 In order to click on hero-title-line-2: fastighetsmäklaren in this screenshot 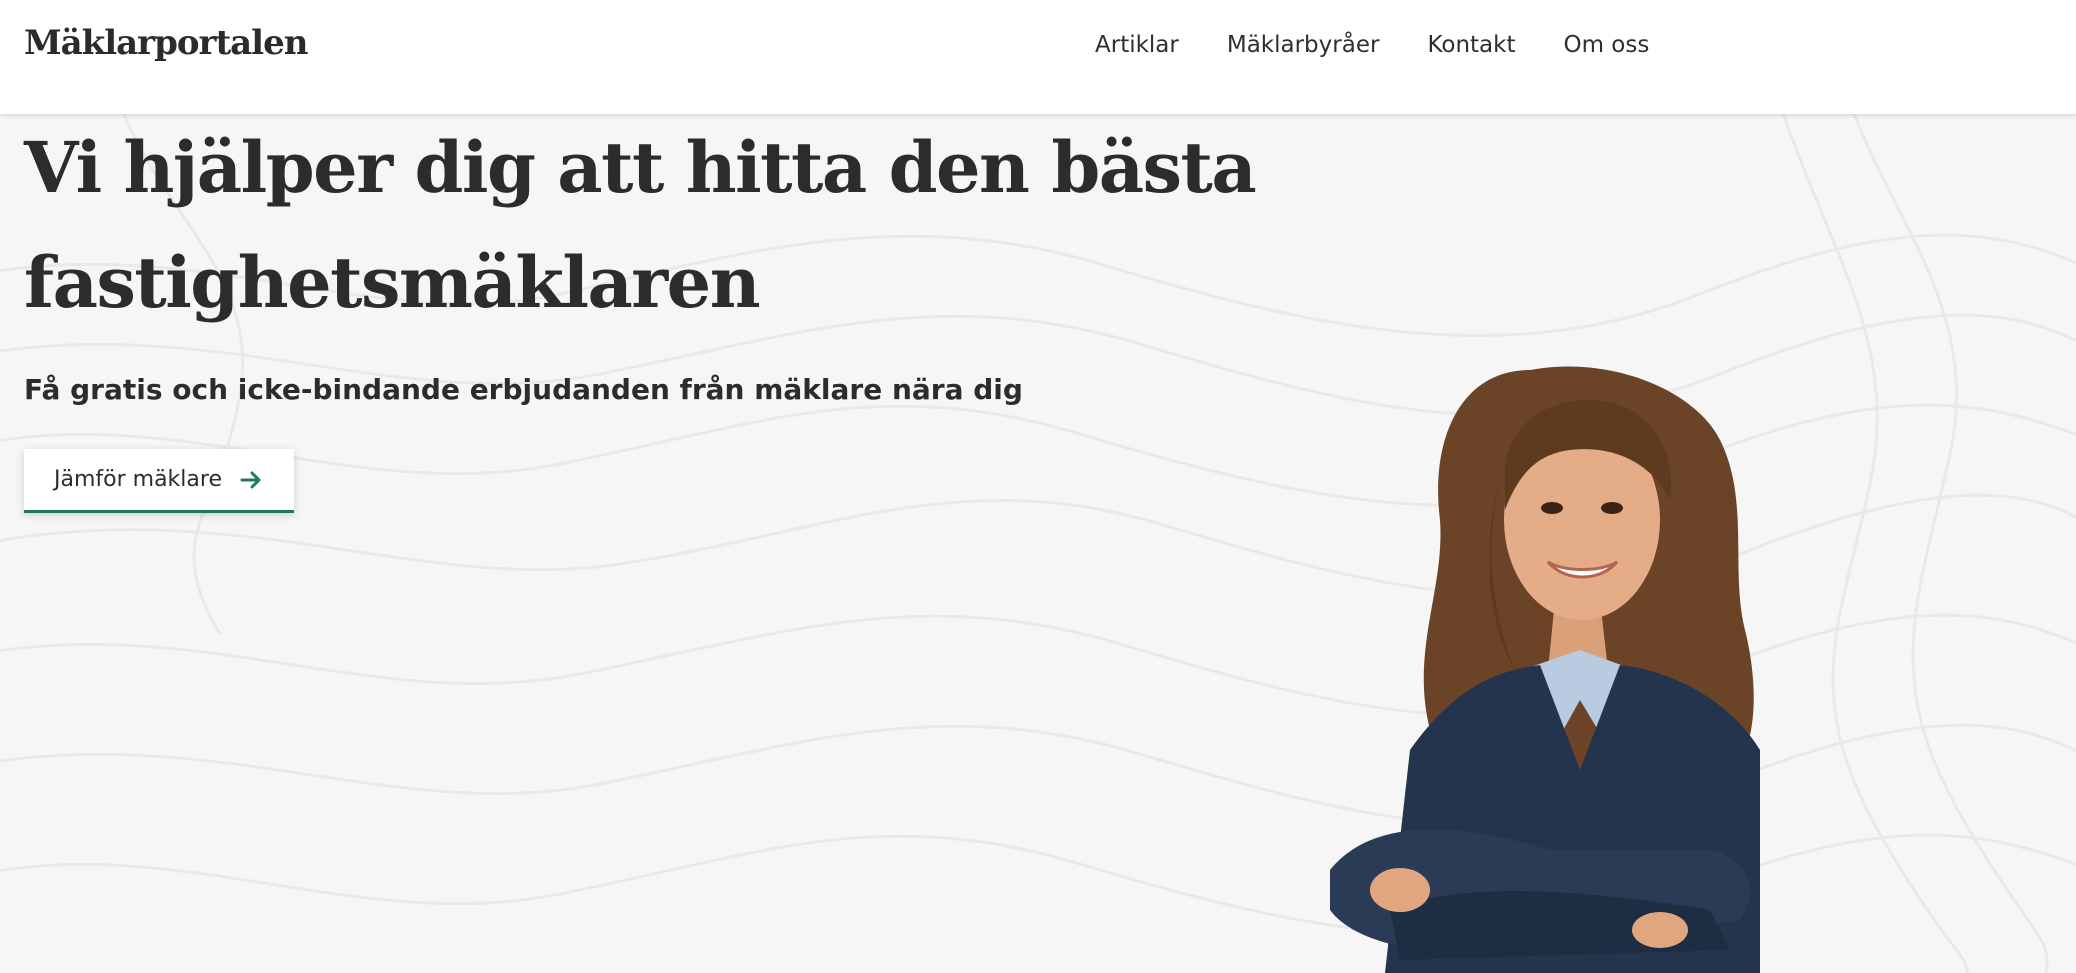, I will do `click(392, 282)`.